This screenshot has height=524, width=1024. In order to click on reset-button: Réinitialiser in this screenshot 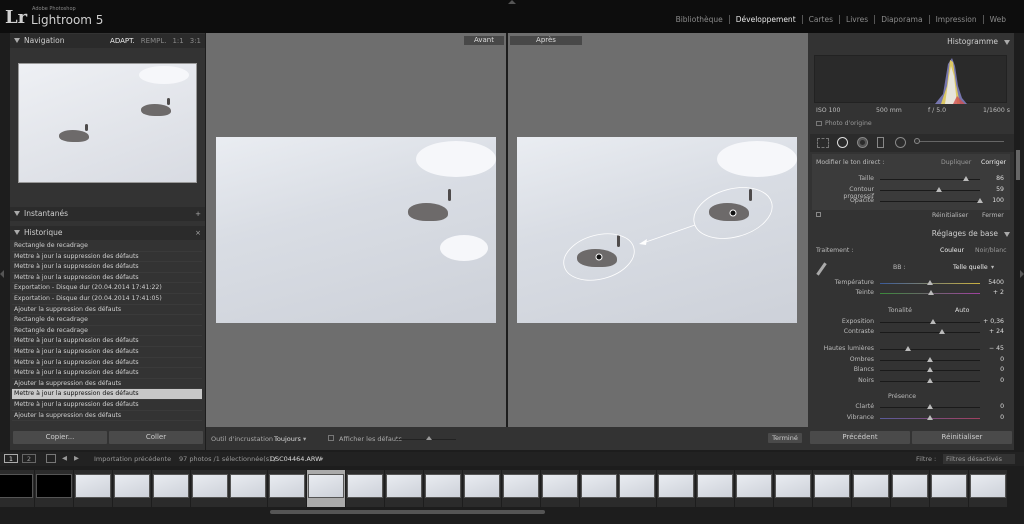, I will do `click(962, 437)`.